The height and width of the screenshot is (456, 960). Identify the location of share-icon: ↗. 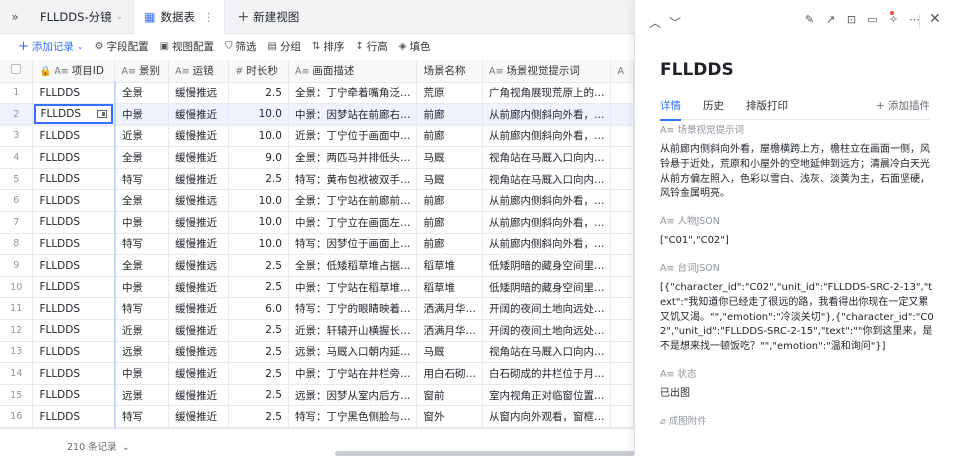
(830, 19).